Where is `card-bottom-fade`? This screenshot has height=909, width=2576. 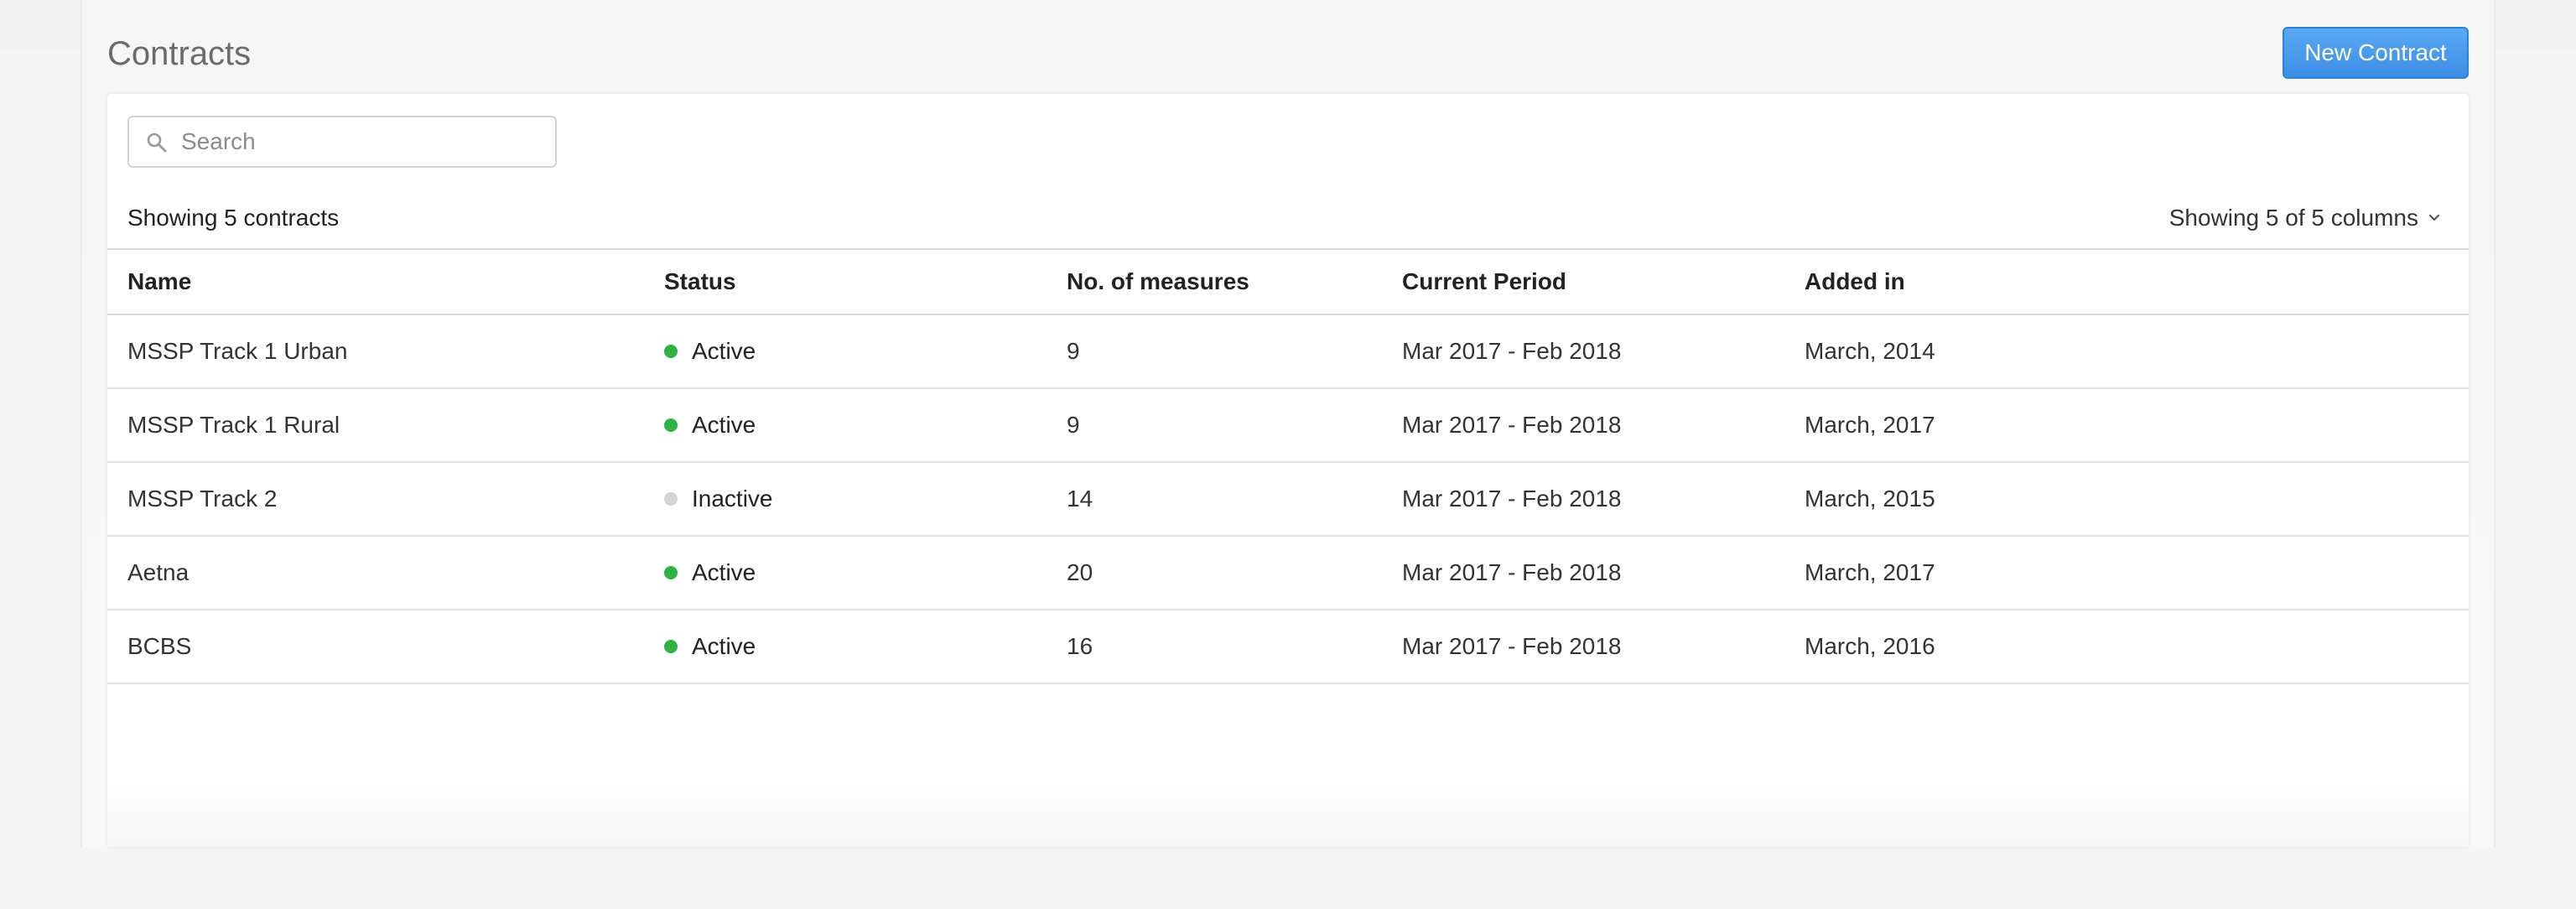 card-bottom-fade is located at coordinates (1288, 814).